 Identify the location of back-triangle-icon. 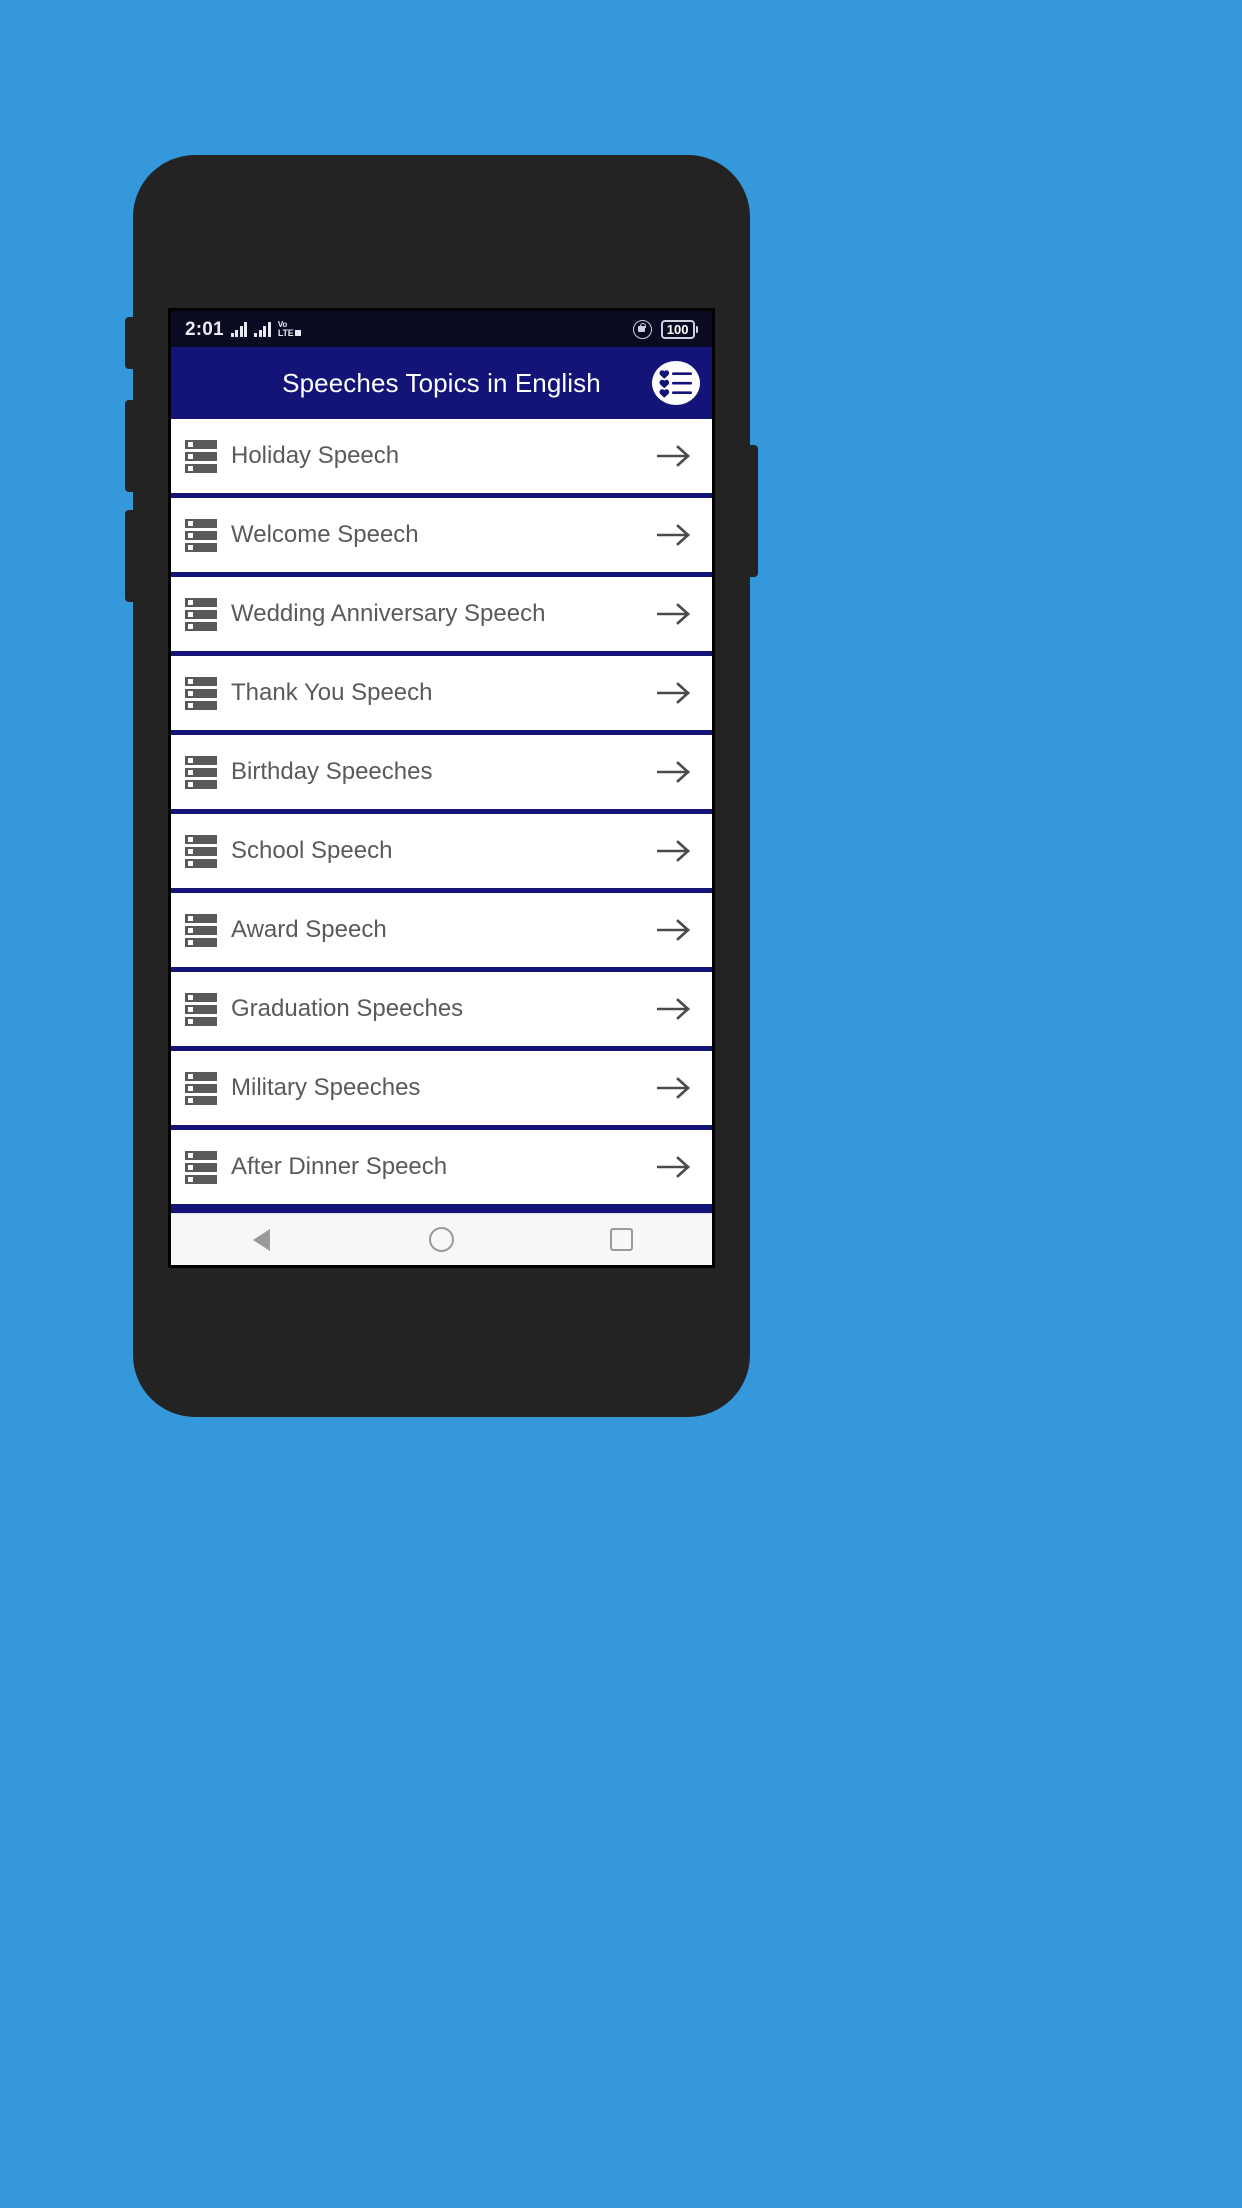
(261, 1240).